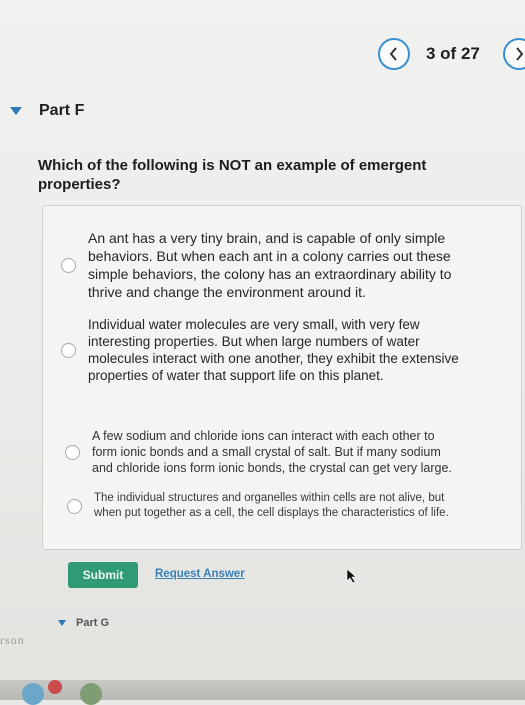  What do you see at coordinates (93, 623) in the screenshot?
I see `part-title: Part G` at bounding box center [93, 623].